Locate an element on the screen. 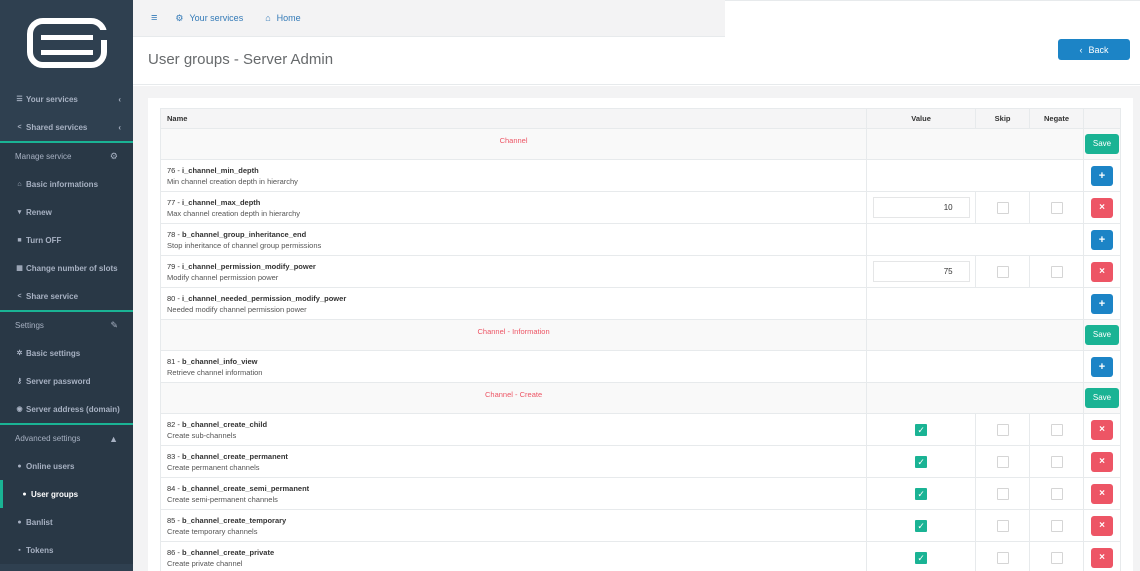 The height and width of the screenshot is (571, 1140). perm-value-cell: 10 is located at coordinates (921, 207).